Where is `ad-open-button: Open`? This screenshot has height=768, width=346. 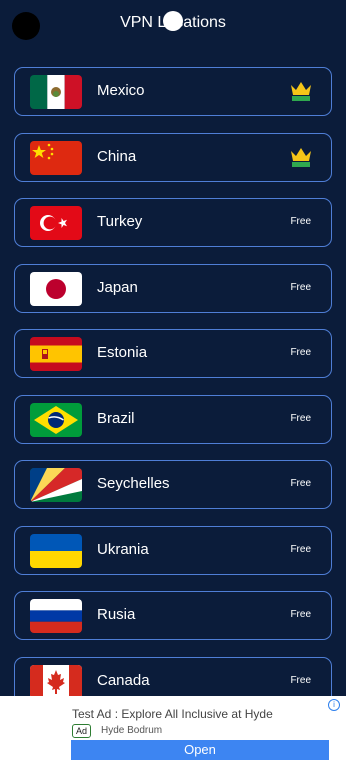
ad-open-button: Open is located at coordinates (200, 750).